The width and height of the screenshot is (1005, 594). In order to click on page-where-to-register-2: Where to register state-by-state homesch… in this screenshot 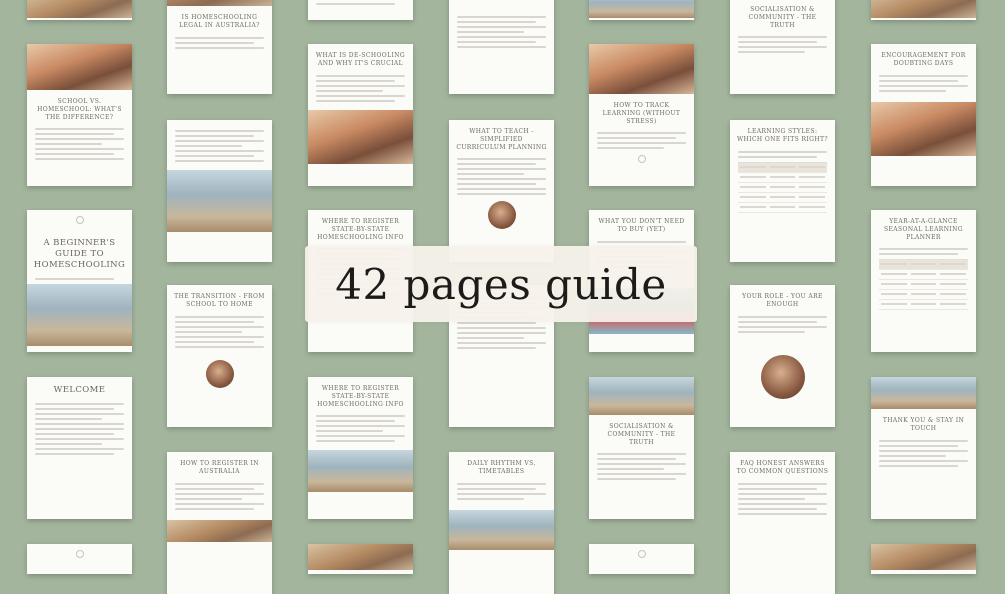, I will do `click(360, 448)`.